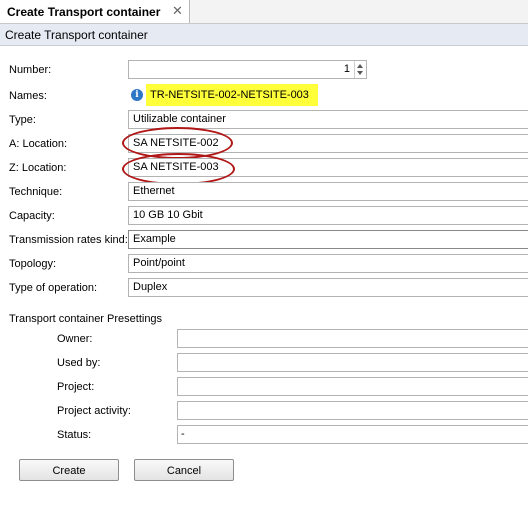 The height and width of the screenshot is (531, 528). What do you see at coordinates (94, 411) in the screenshot?
I see `project-activity-label: Project activity:` at bounding box center [94, 411].